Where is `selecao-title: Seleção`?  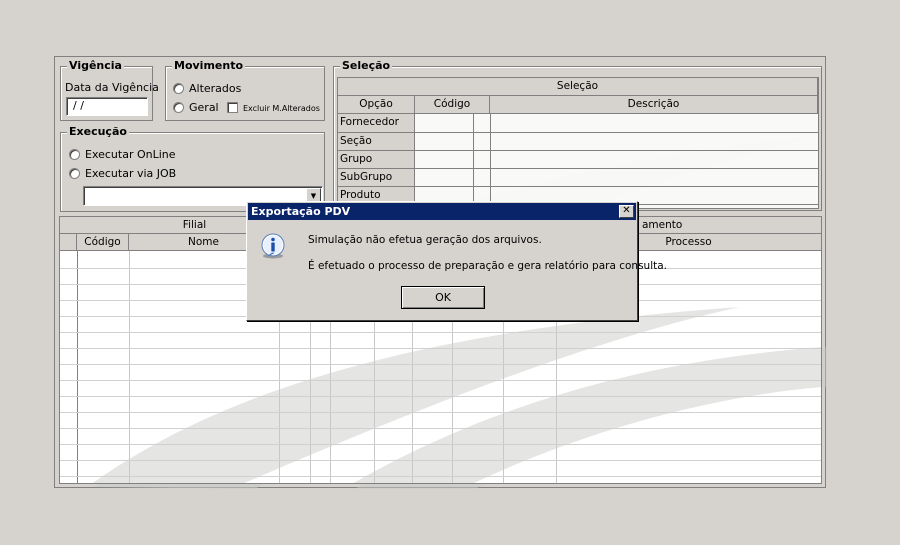
selecao-title: Seleção is located at coordinates (366, 66).